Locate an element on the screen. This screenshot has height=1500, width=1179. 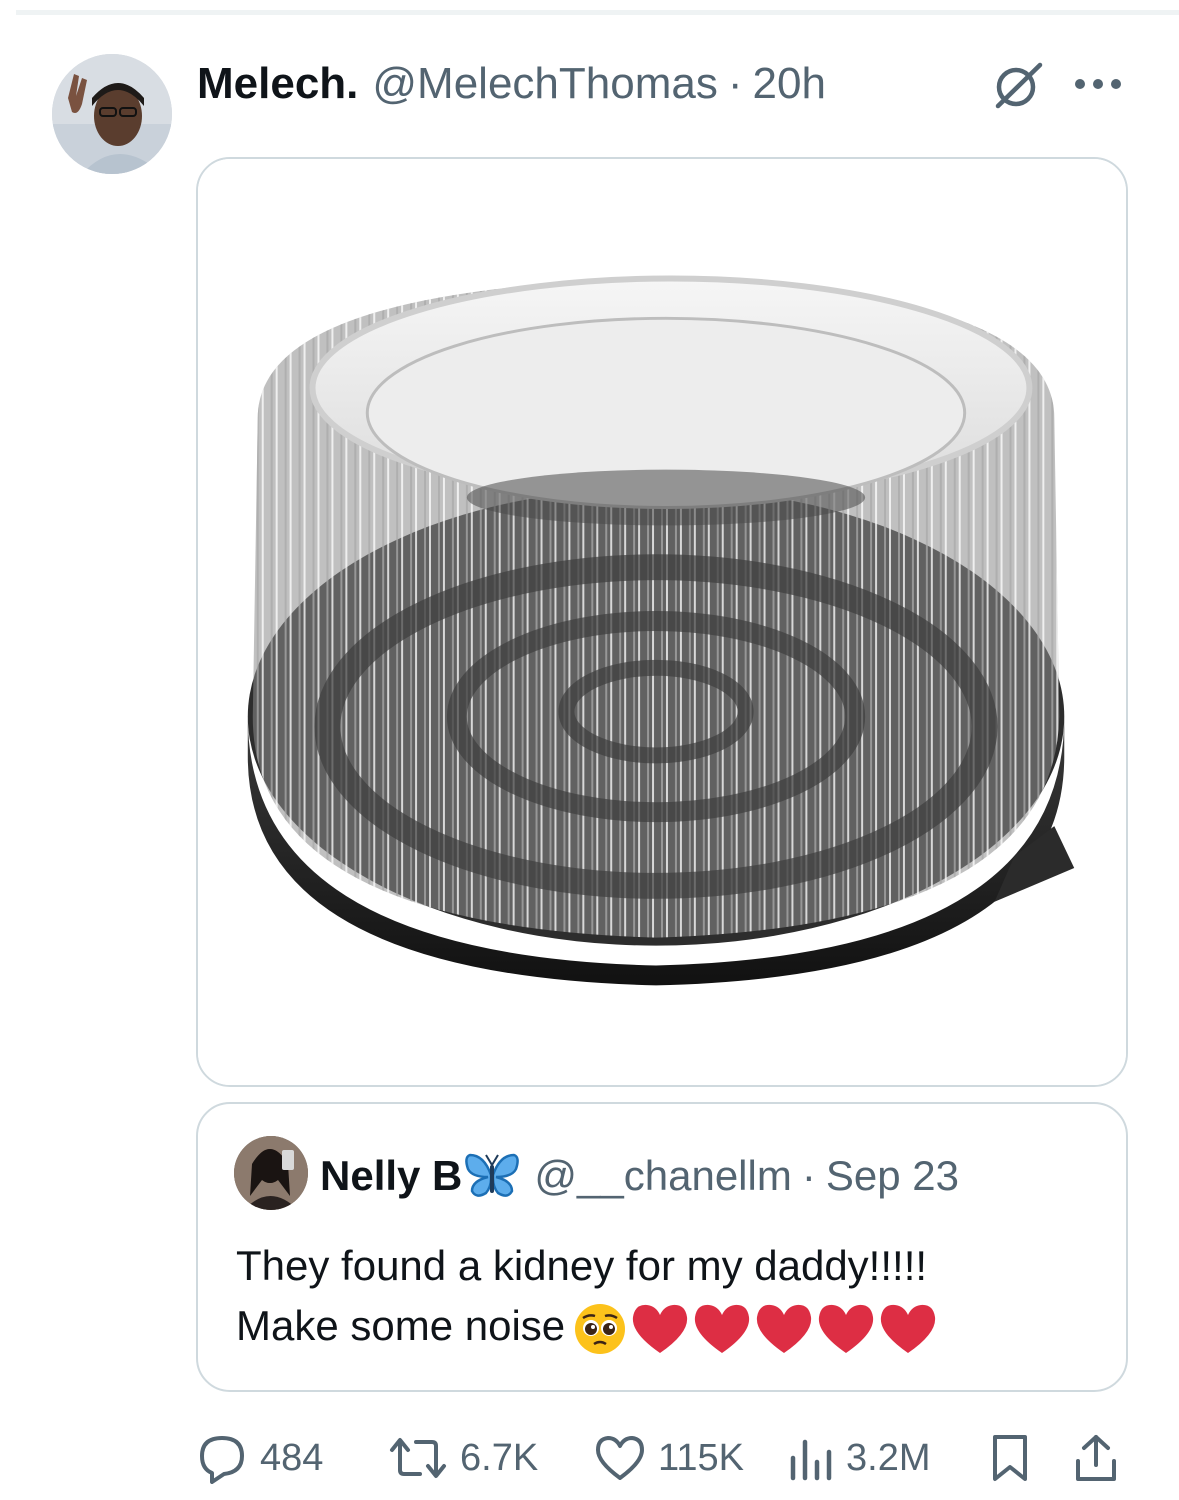
reply-button: 484 is located at coordinates (259, 1458).